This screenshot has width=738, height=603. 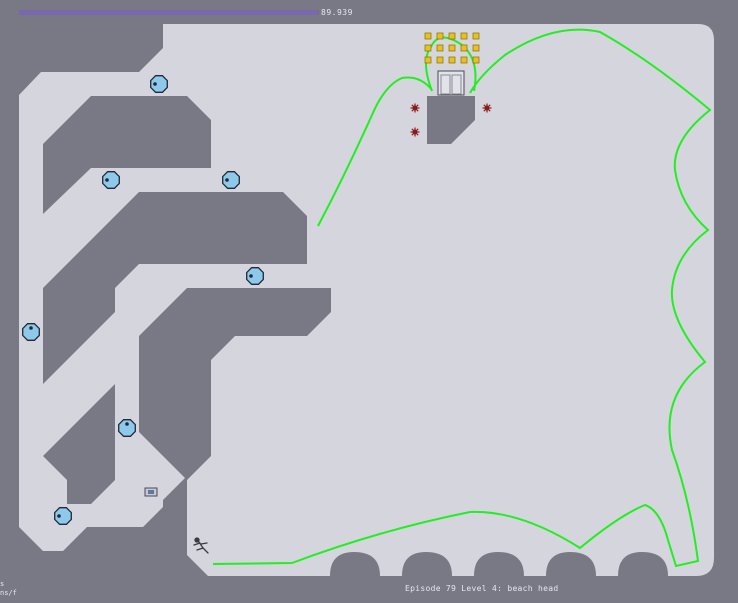 I want to click on exit-door-icon, so click(x=451, y=83).